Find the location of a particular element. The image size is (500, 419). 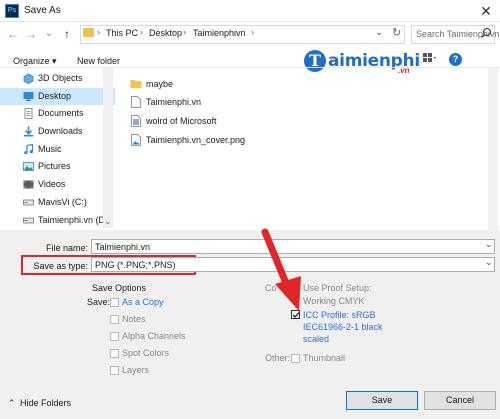

spot-colors-label: Spot Colors is located at coordinates (146, 353).